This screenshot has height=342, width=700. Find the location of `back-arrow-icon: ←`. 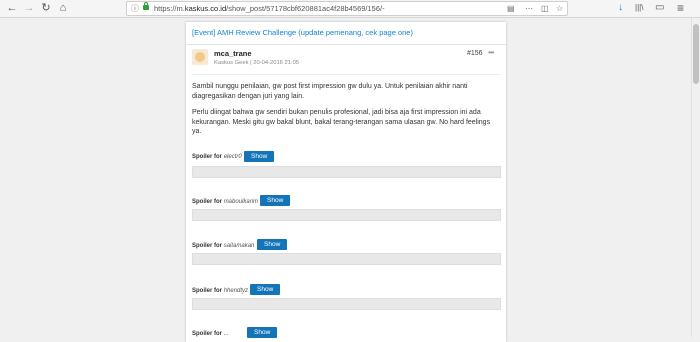

back-arrow-icon: ← is located at coordinates (12, 8).